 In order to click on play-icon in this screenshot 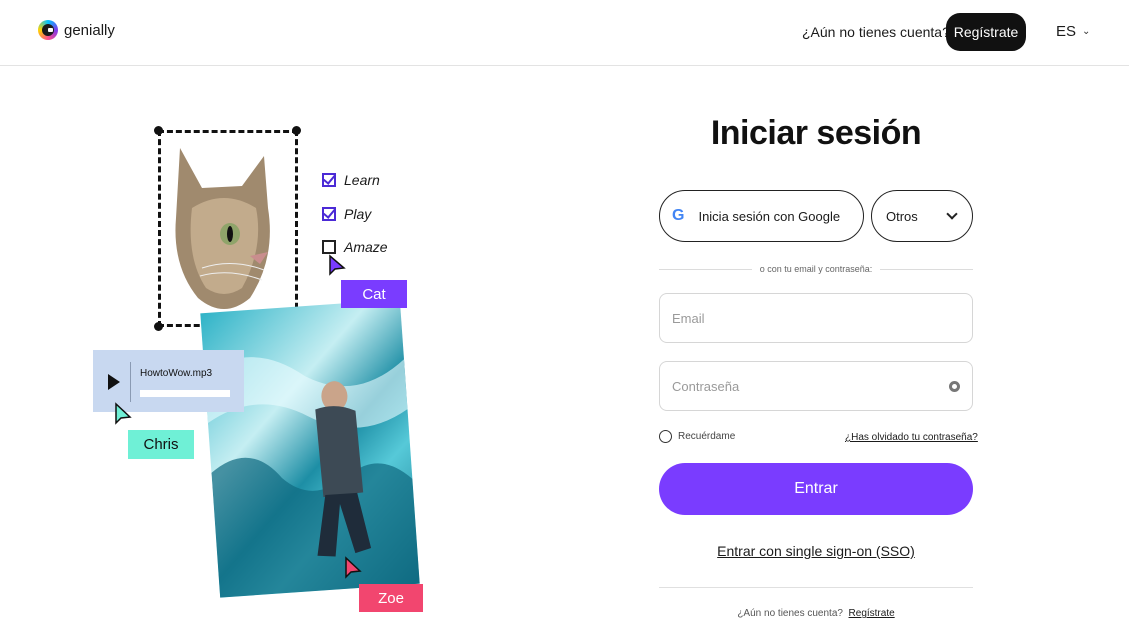, I will do `click(114, 382)`.